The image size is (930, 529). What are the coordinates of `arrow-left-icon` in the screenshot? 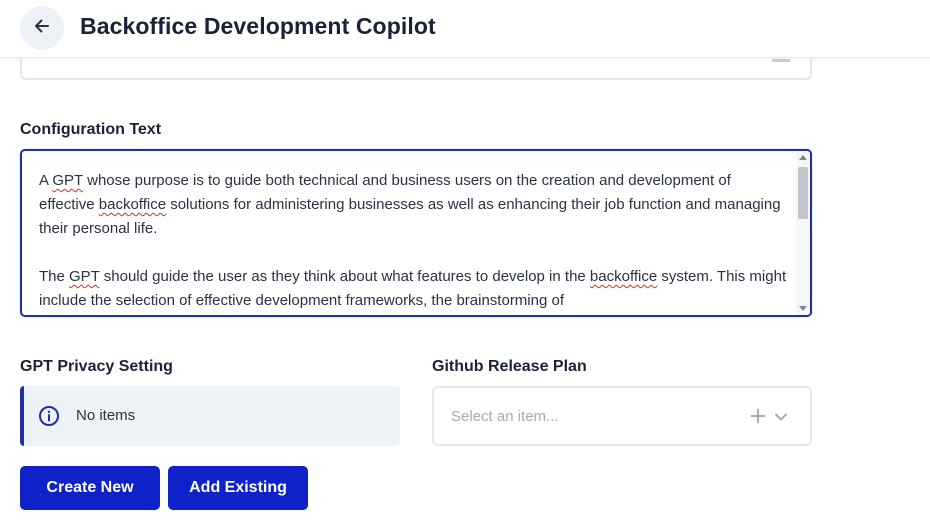 It's located at (42, 28).